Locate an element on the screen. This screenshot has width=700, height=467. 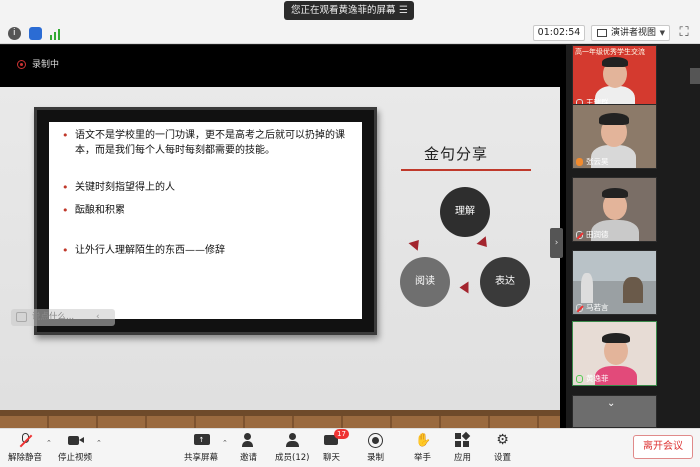
users-icon is located at coordinates (292, 440).